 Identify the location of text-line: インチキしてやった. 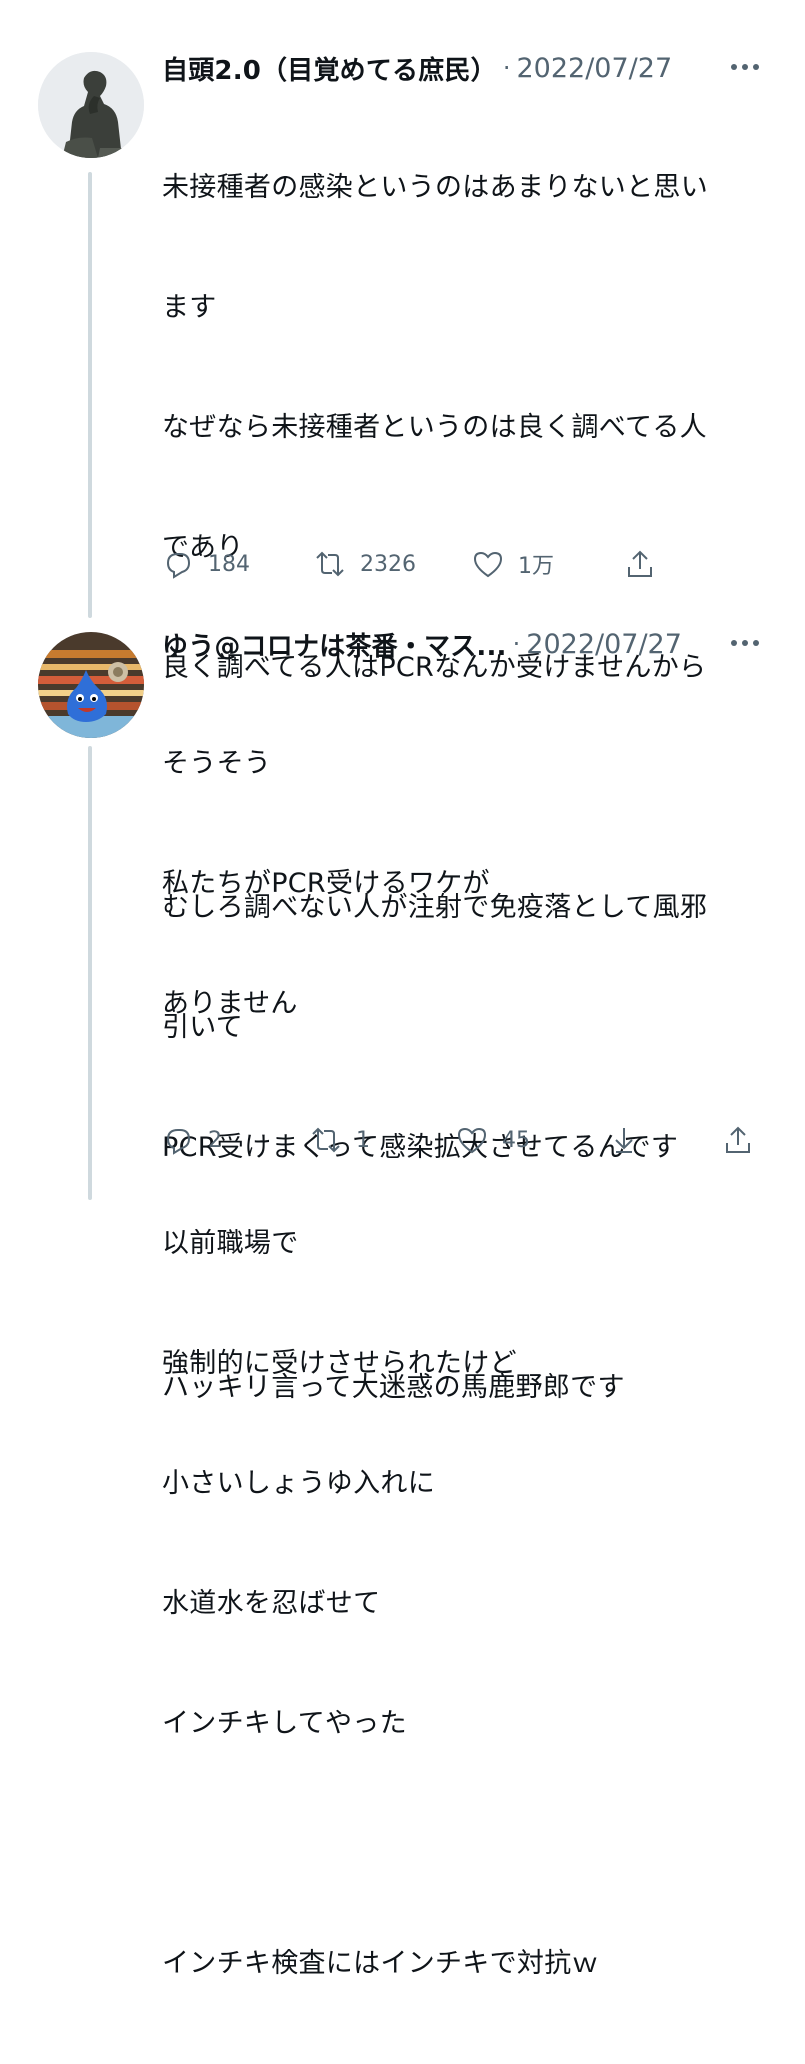
(284, 1723).